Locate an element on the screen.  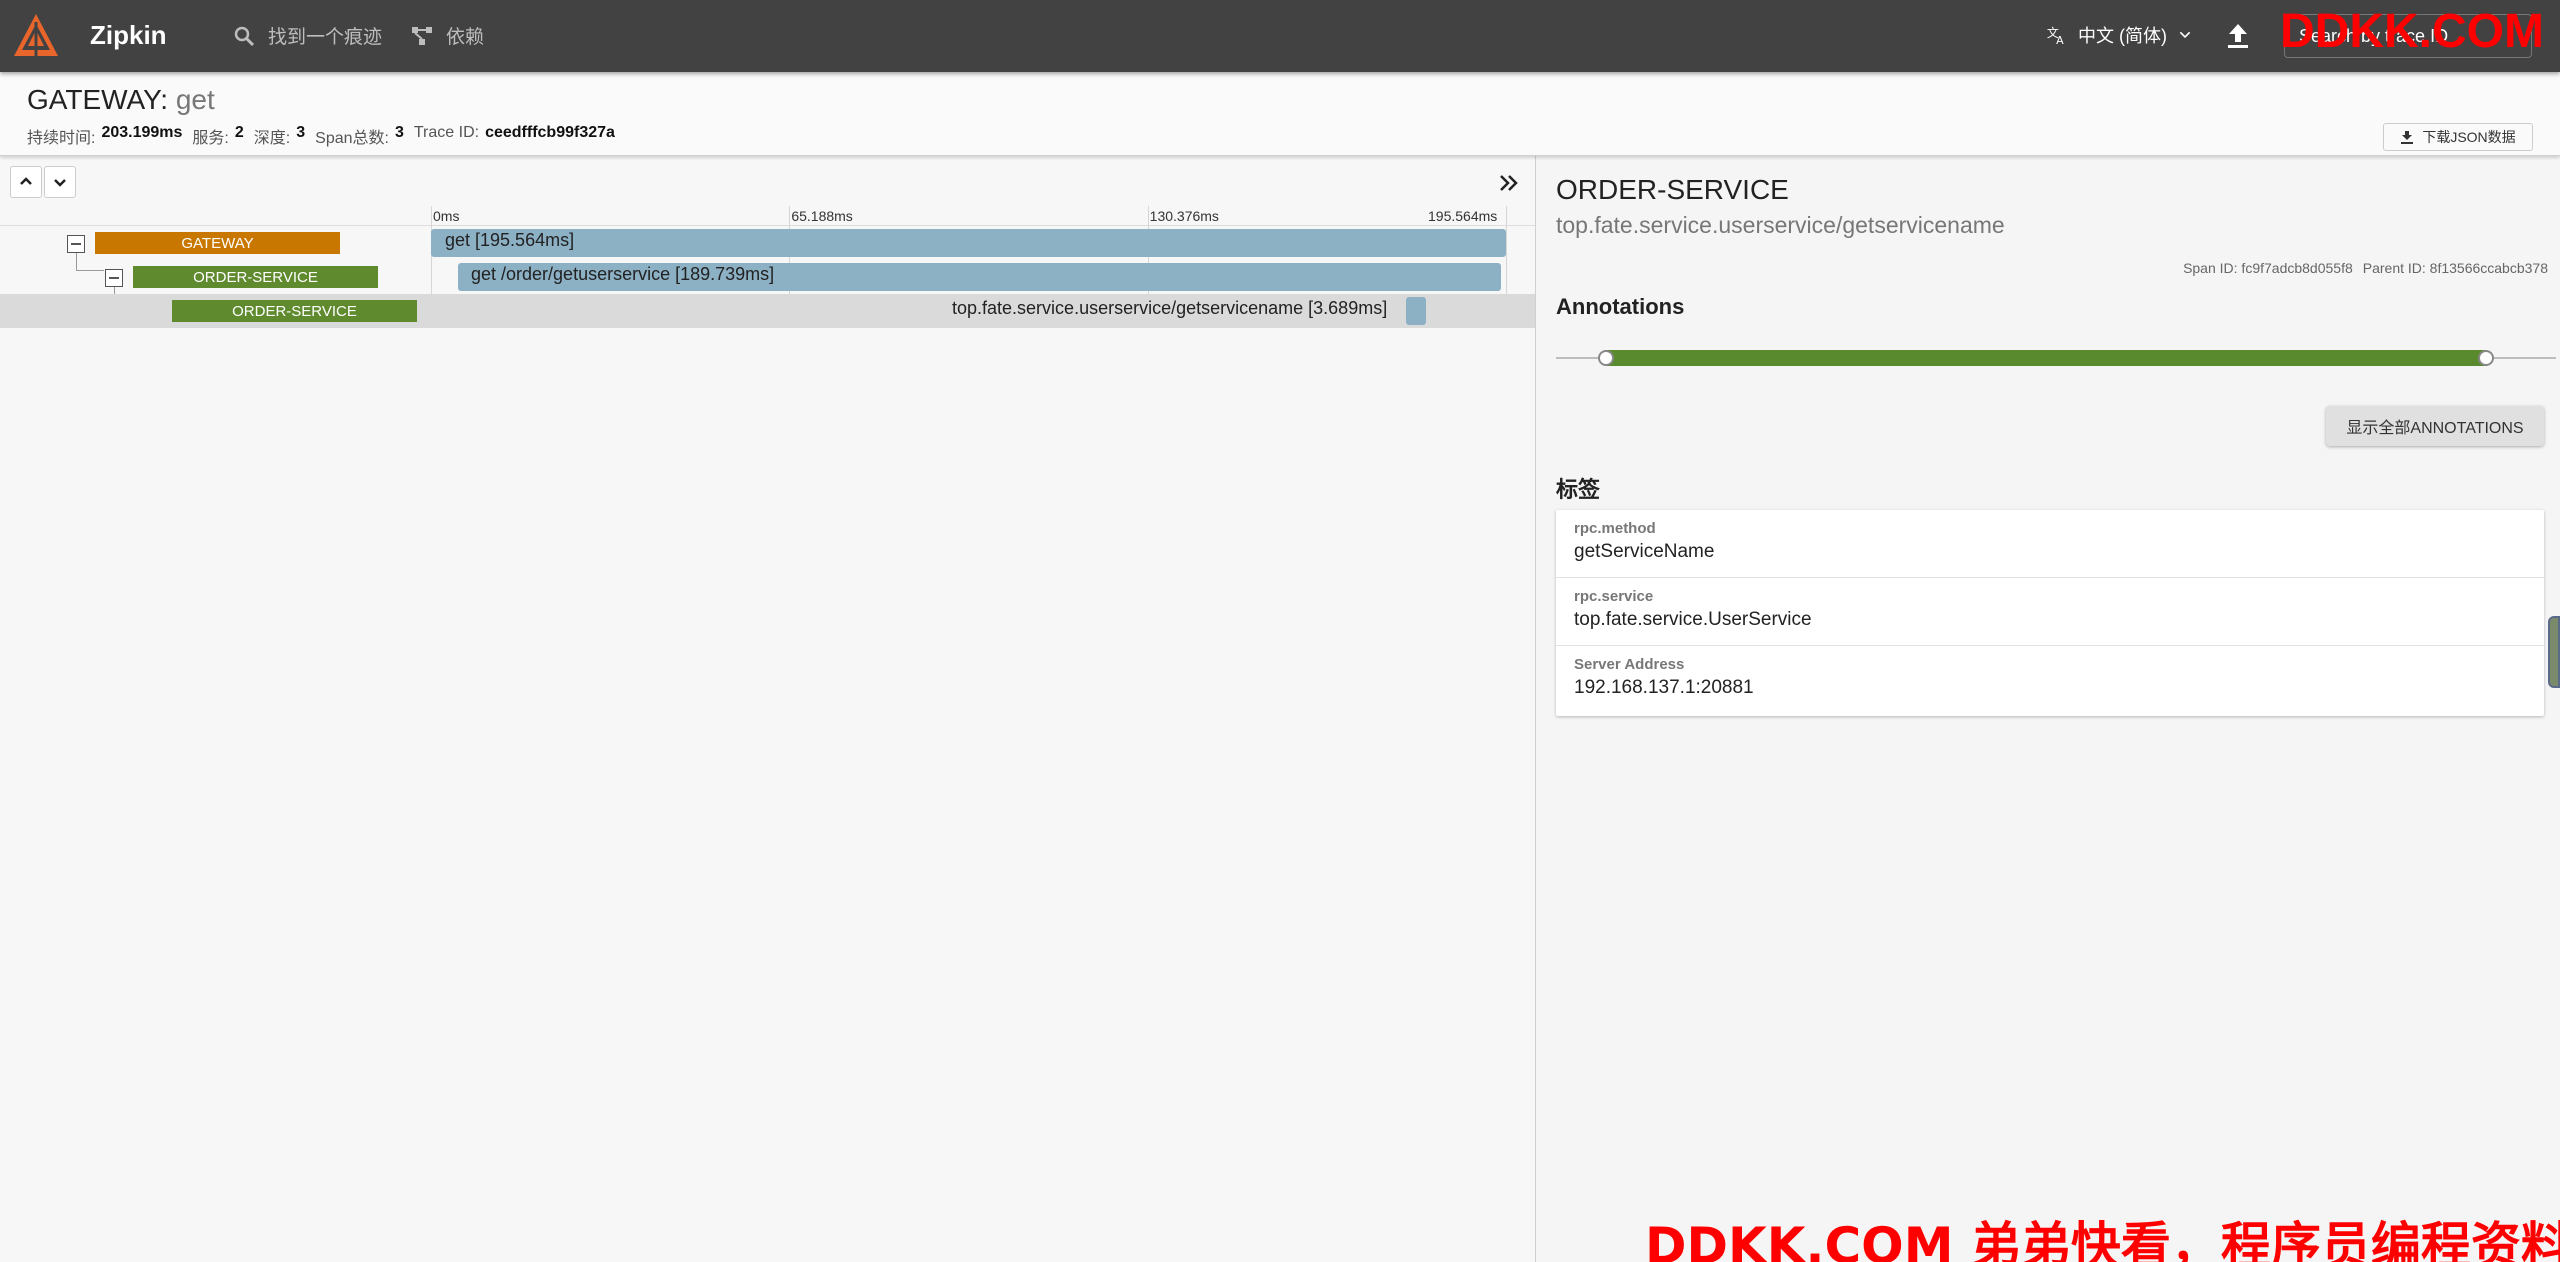
nav-find-trace: 找到一个痕迹 is located at coordinates (307, 35).